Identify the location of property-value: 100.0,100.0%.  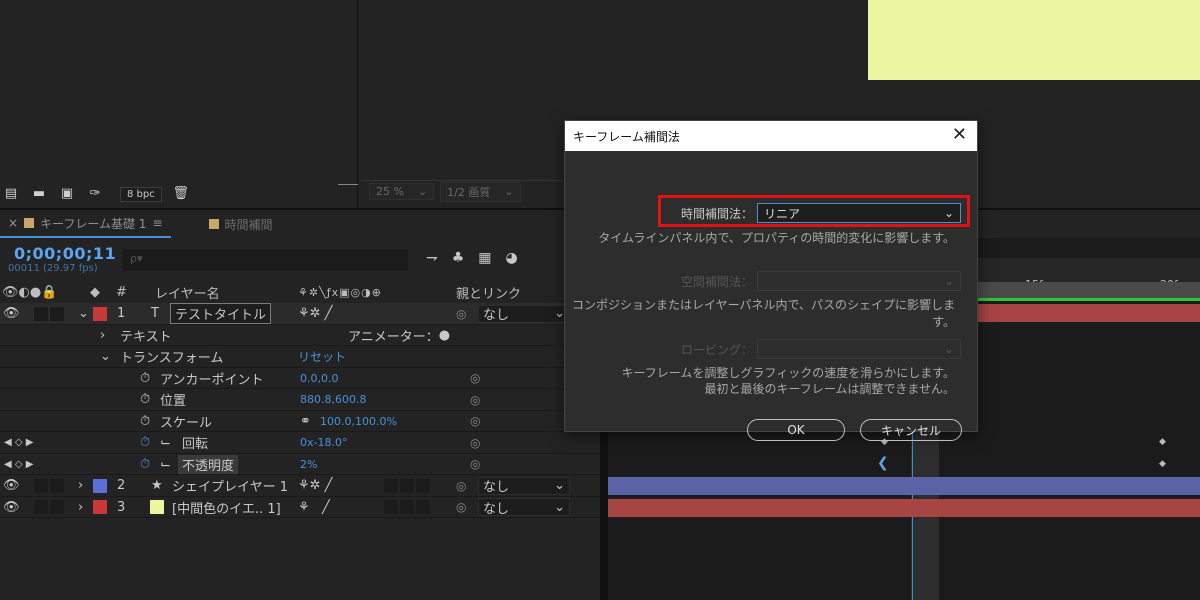
(358, 421).